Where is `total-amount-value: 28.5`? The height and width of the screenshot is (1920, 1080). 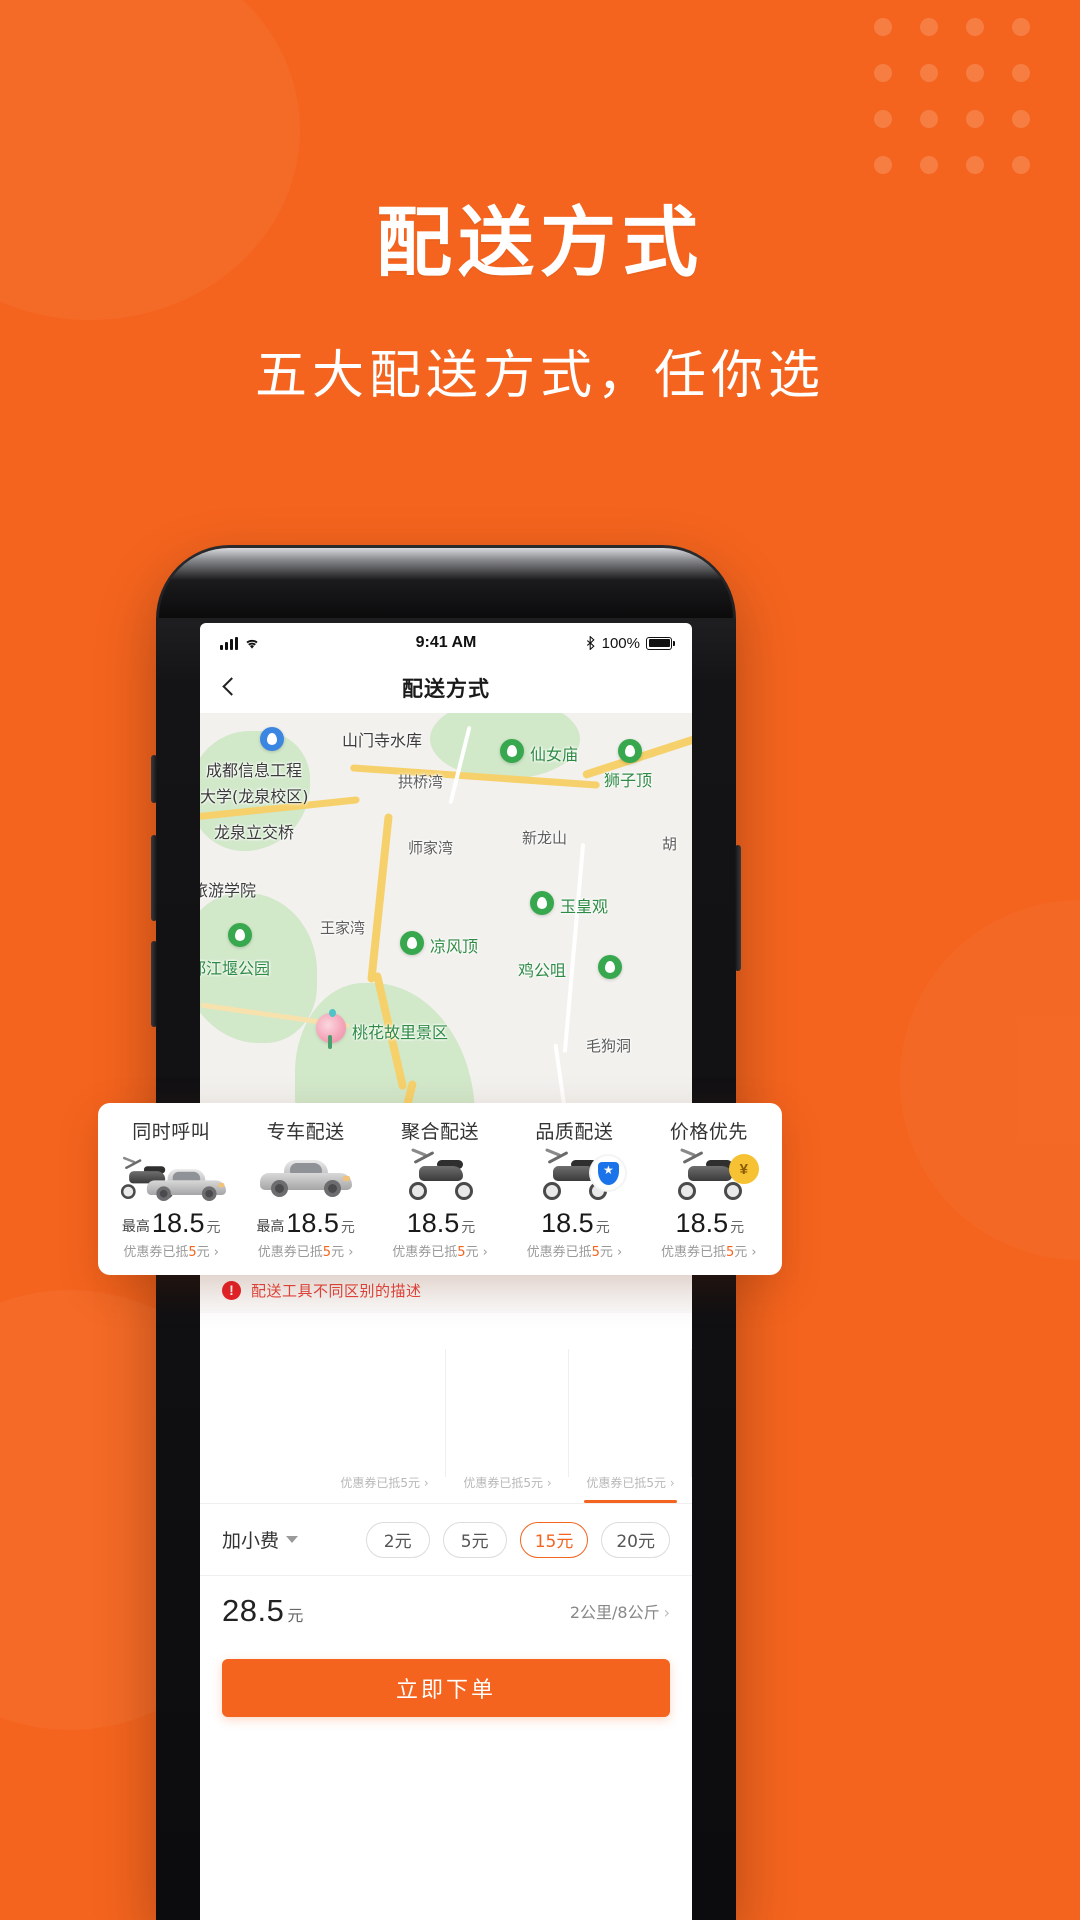
total-amount-value: 28.5 is located at coordinates (253, 1610).